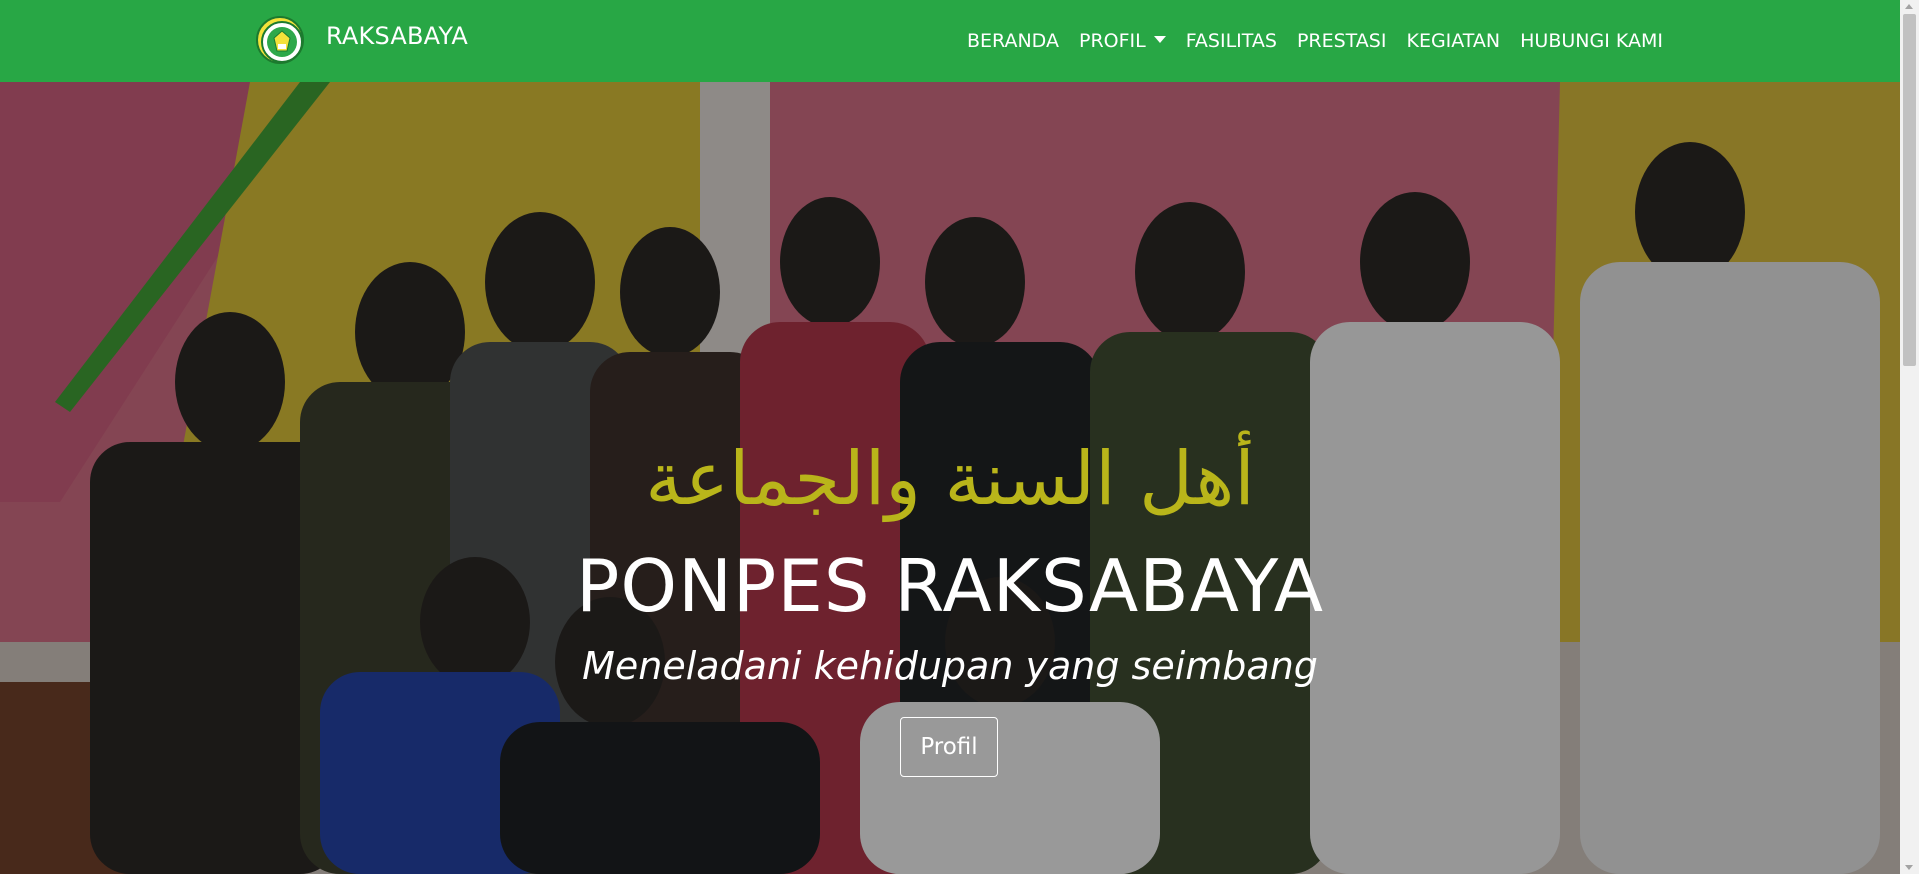  I want to click on scroll-up-arrow-icon, so click(1909, 6).